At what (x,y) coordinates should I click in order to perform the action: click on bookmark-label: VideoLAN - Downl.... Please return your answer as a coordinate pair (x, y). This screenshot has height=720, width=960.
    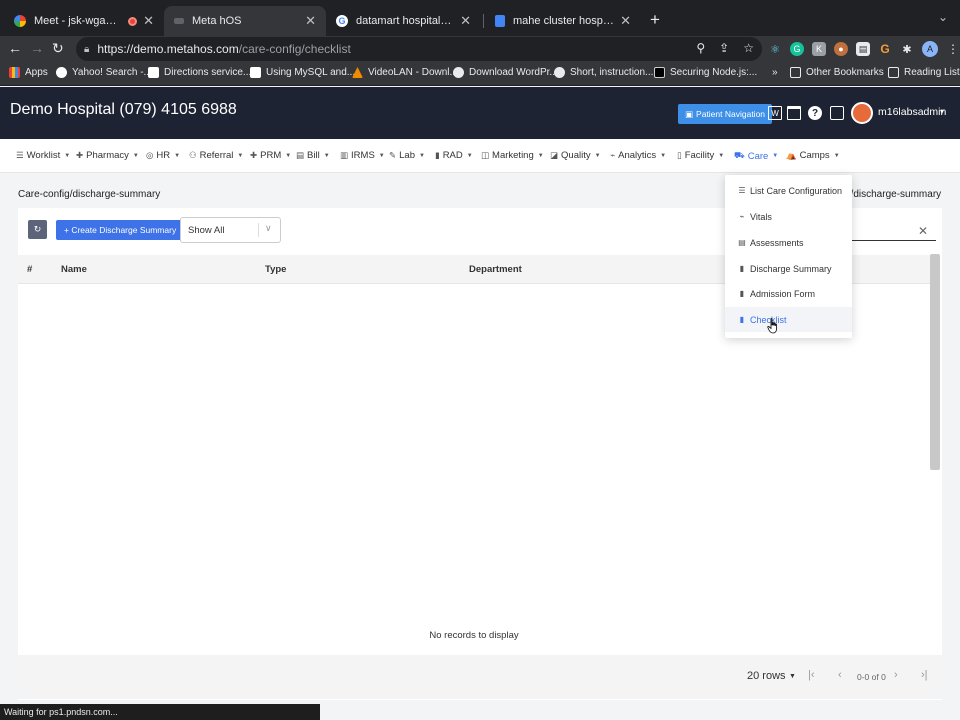
    Looking at the image, I should click on (413, 72).